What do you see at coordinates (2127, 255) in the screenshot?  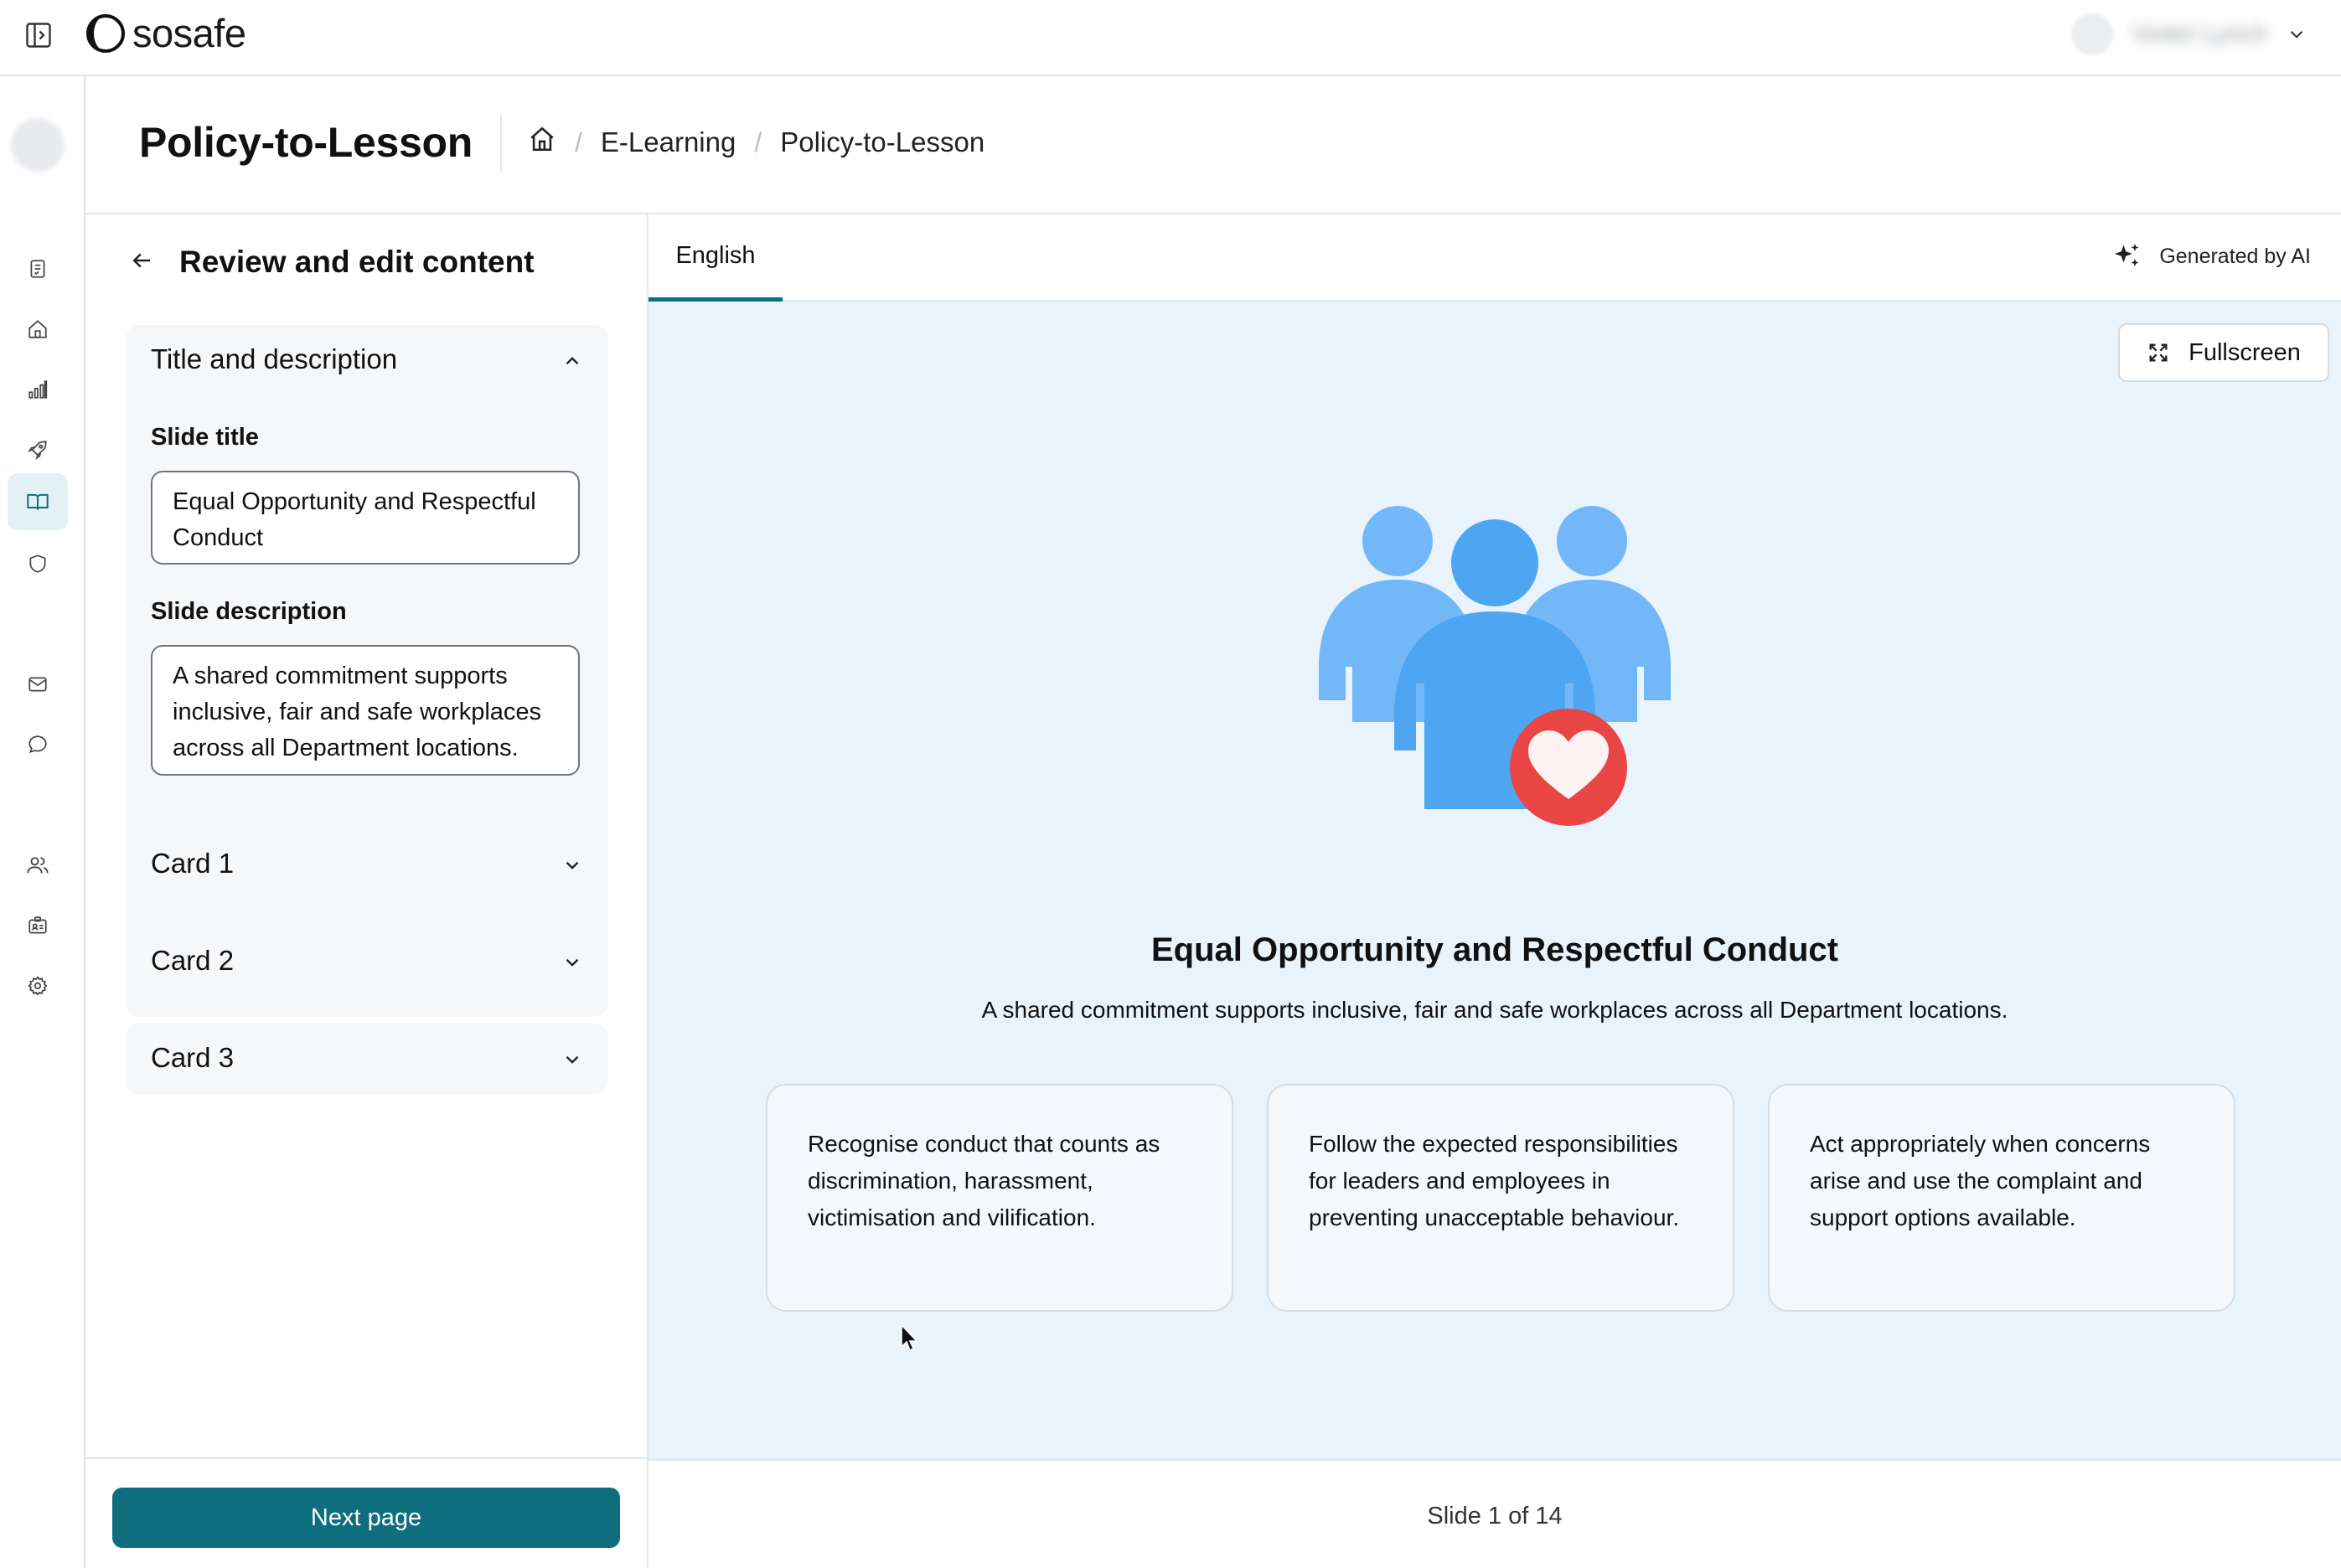 I see `sparkles-icon` at bounding box center [2127, 255].